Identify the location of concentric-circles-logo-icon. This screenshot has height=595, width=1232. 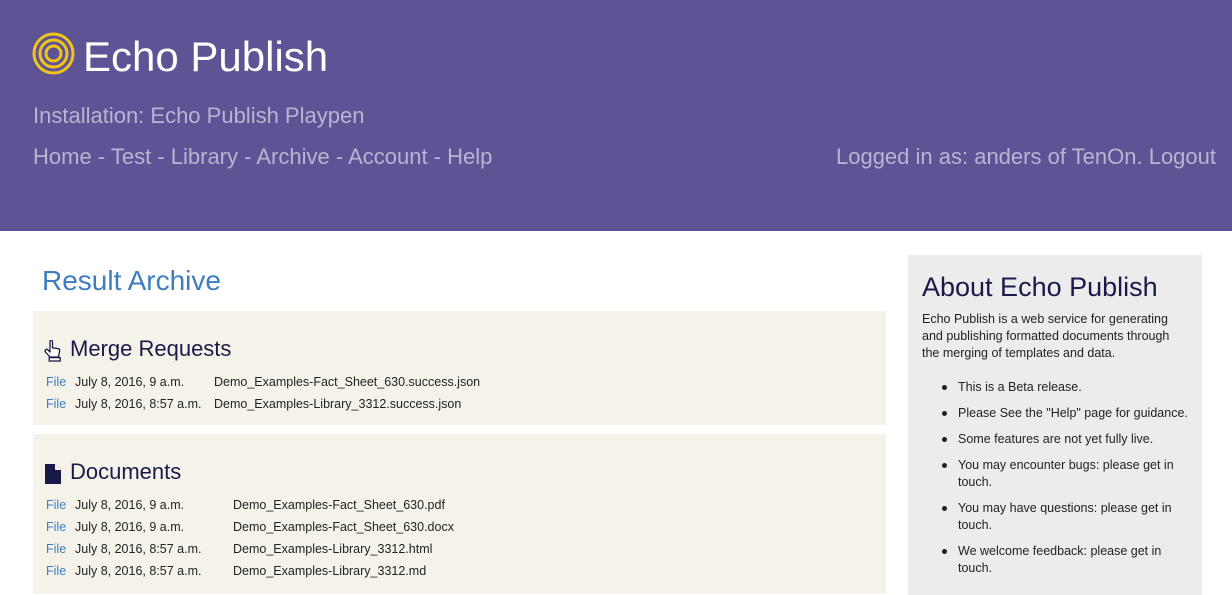
(53, 53).